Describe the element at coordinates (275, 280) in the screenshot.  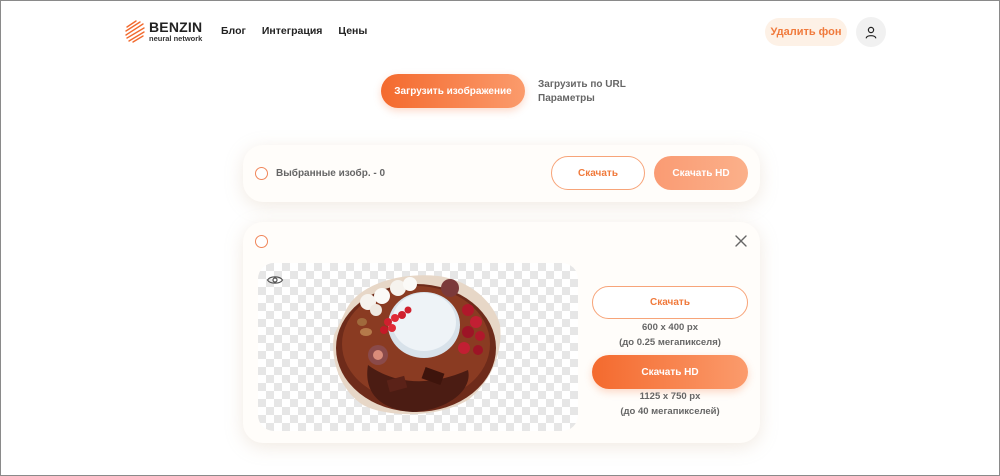
I see `eye-icon` at that location.